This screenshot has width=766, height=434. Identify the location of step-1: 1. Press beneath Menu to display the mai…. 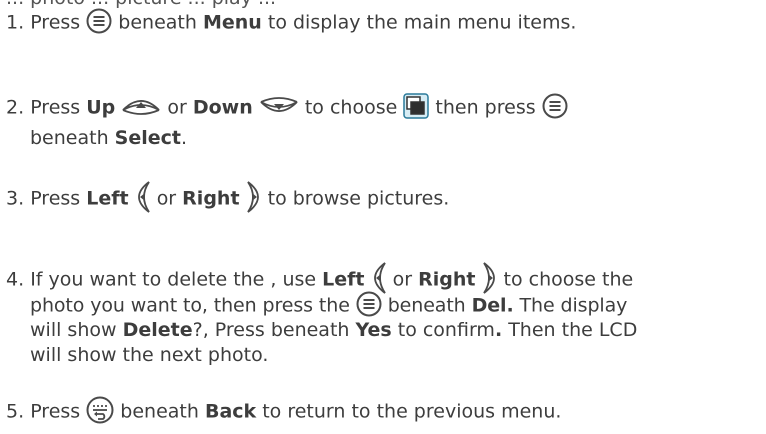
(291, 22).